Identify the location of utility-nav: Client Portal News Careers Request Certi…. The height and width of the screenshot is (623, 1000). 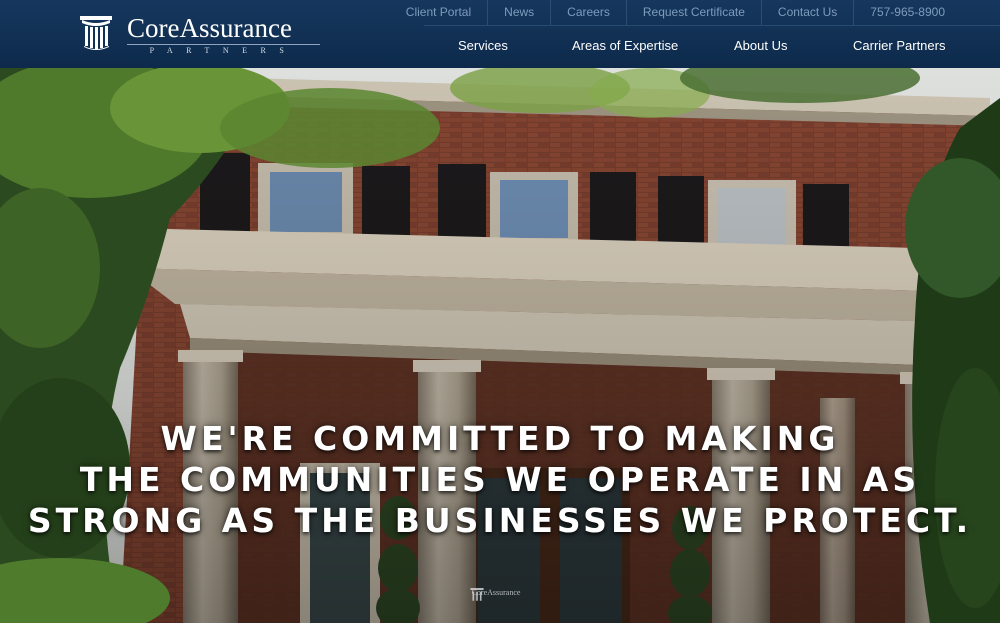
(667, 12).